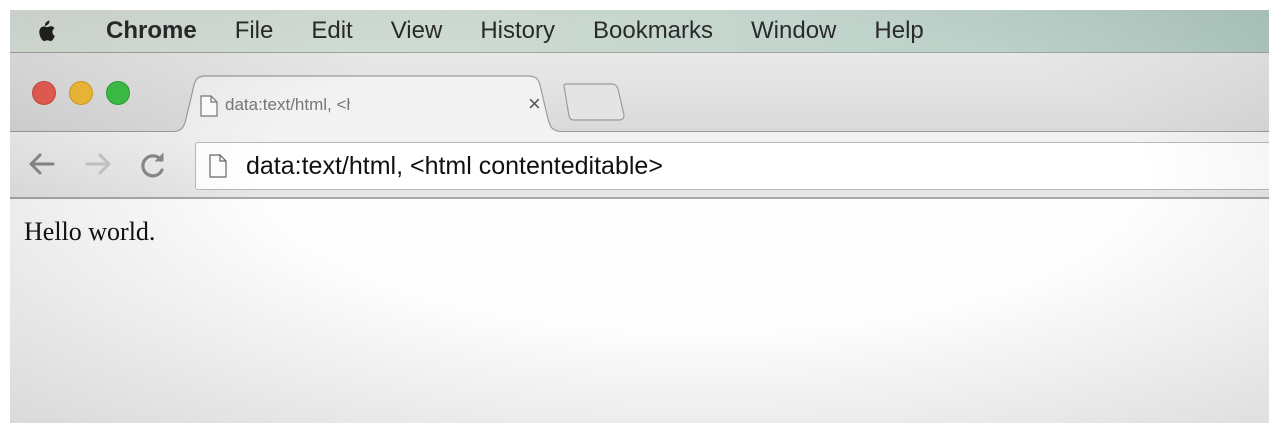 The image size is (1269, 423). What do you see at coordinates (254, 31) in the screenshot?
I see `menu-file: File` at bounding box center [254, 31].